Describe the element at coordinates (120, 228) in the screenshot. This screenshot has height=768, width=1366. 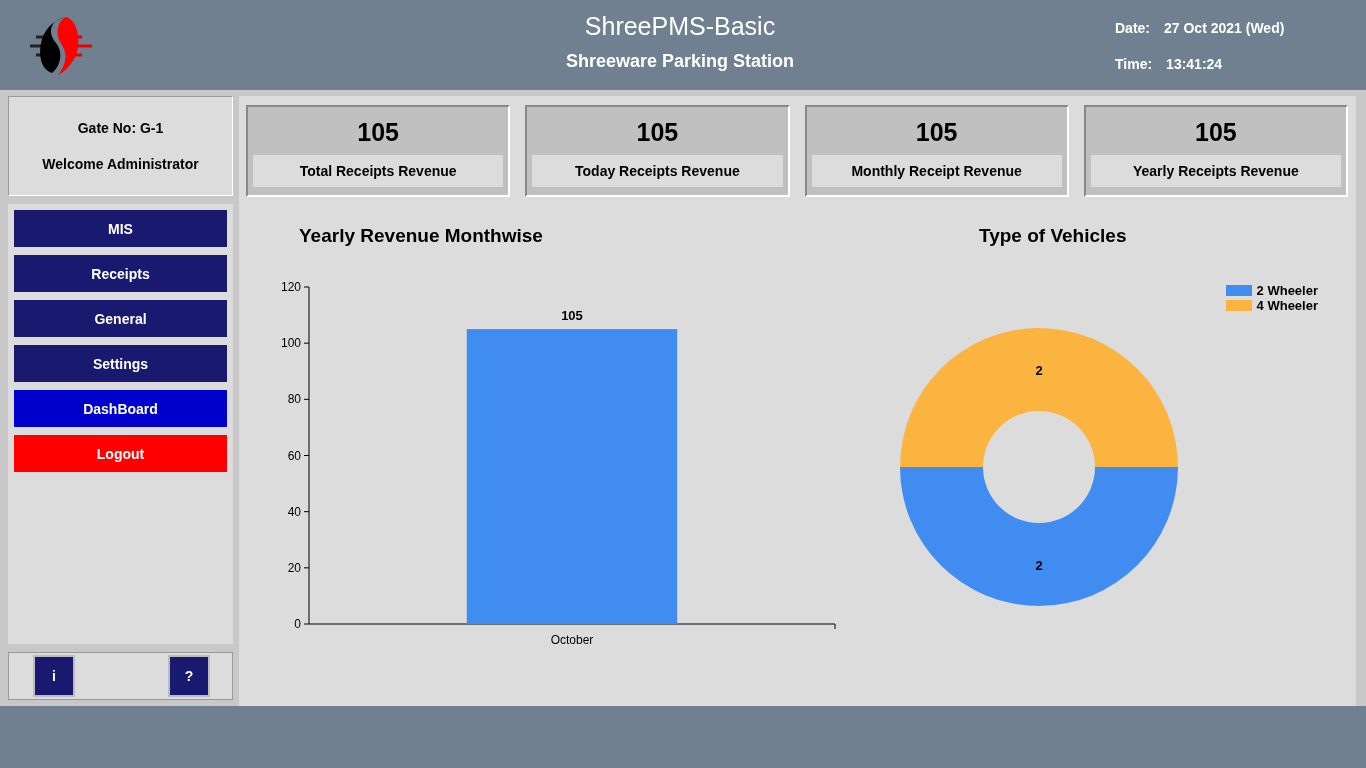
I see `menu-button: MIS` at that location.